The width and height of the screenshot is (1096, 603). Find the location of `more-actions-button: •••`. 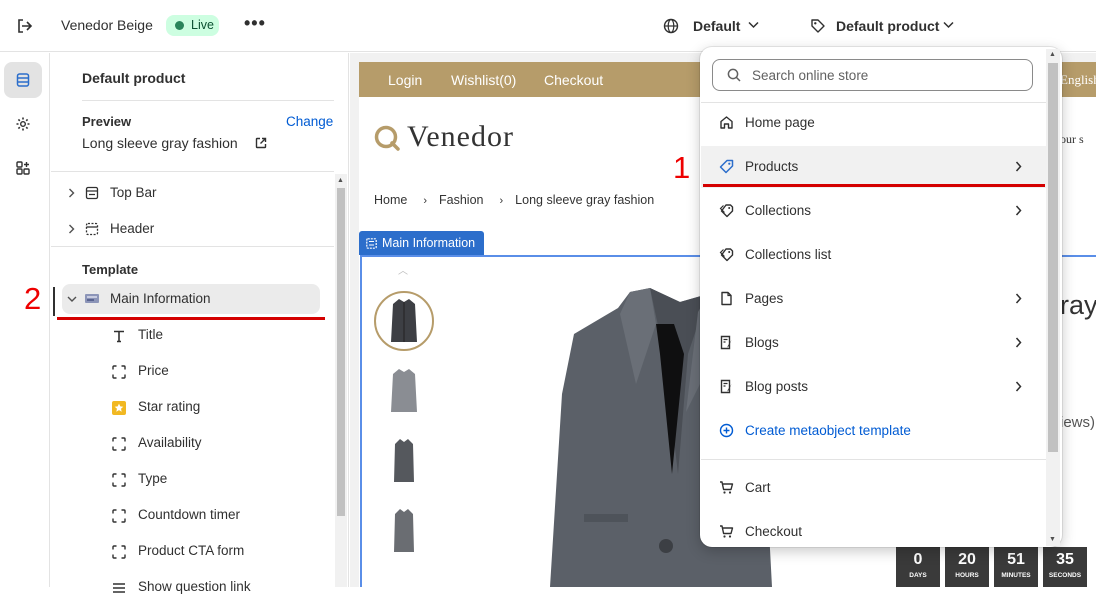

more-actions-button: ••• is located at coordinates (255, 25).